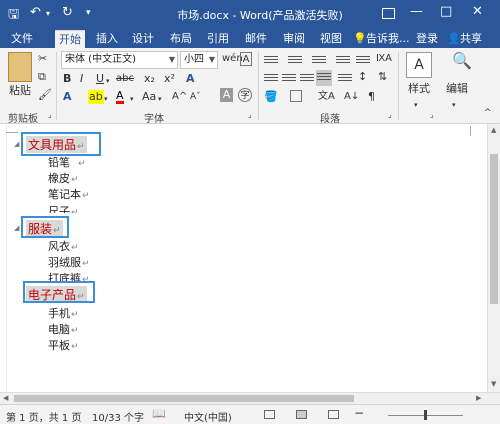  Describe the element at coordinates (20, 91) in the screenshot. I see `paste-button: 粘贴` at that location.